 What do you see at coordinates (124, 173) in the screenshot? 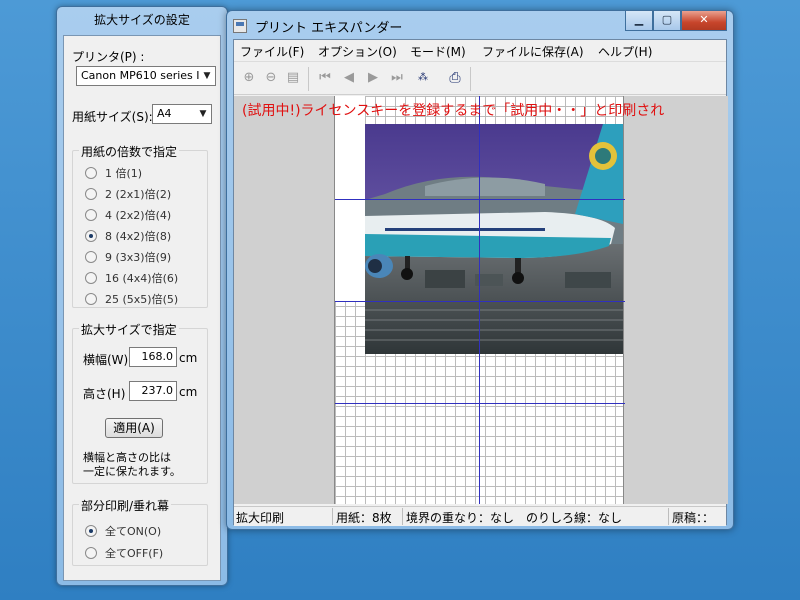
I see `radio-label: 1 倍(1)` at bounding box center [124, 173].